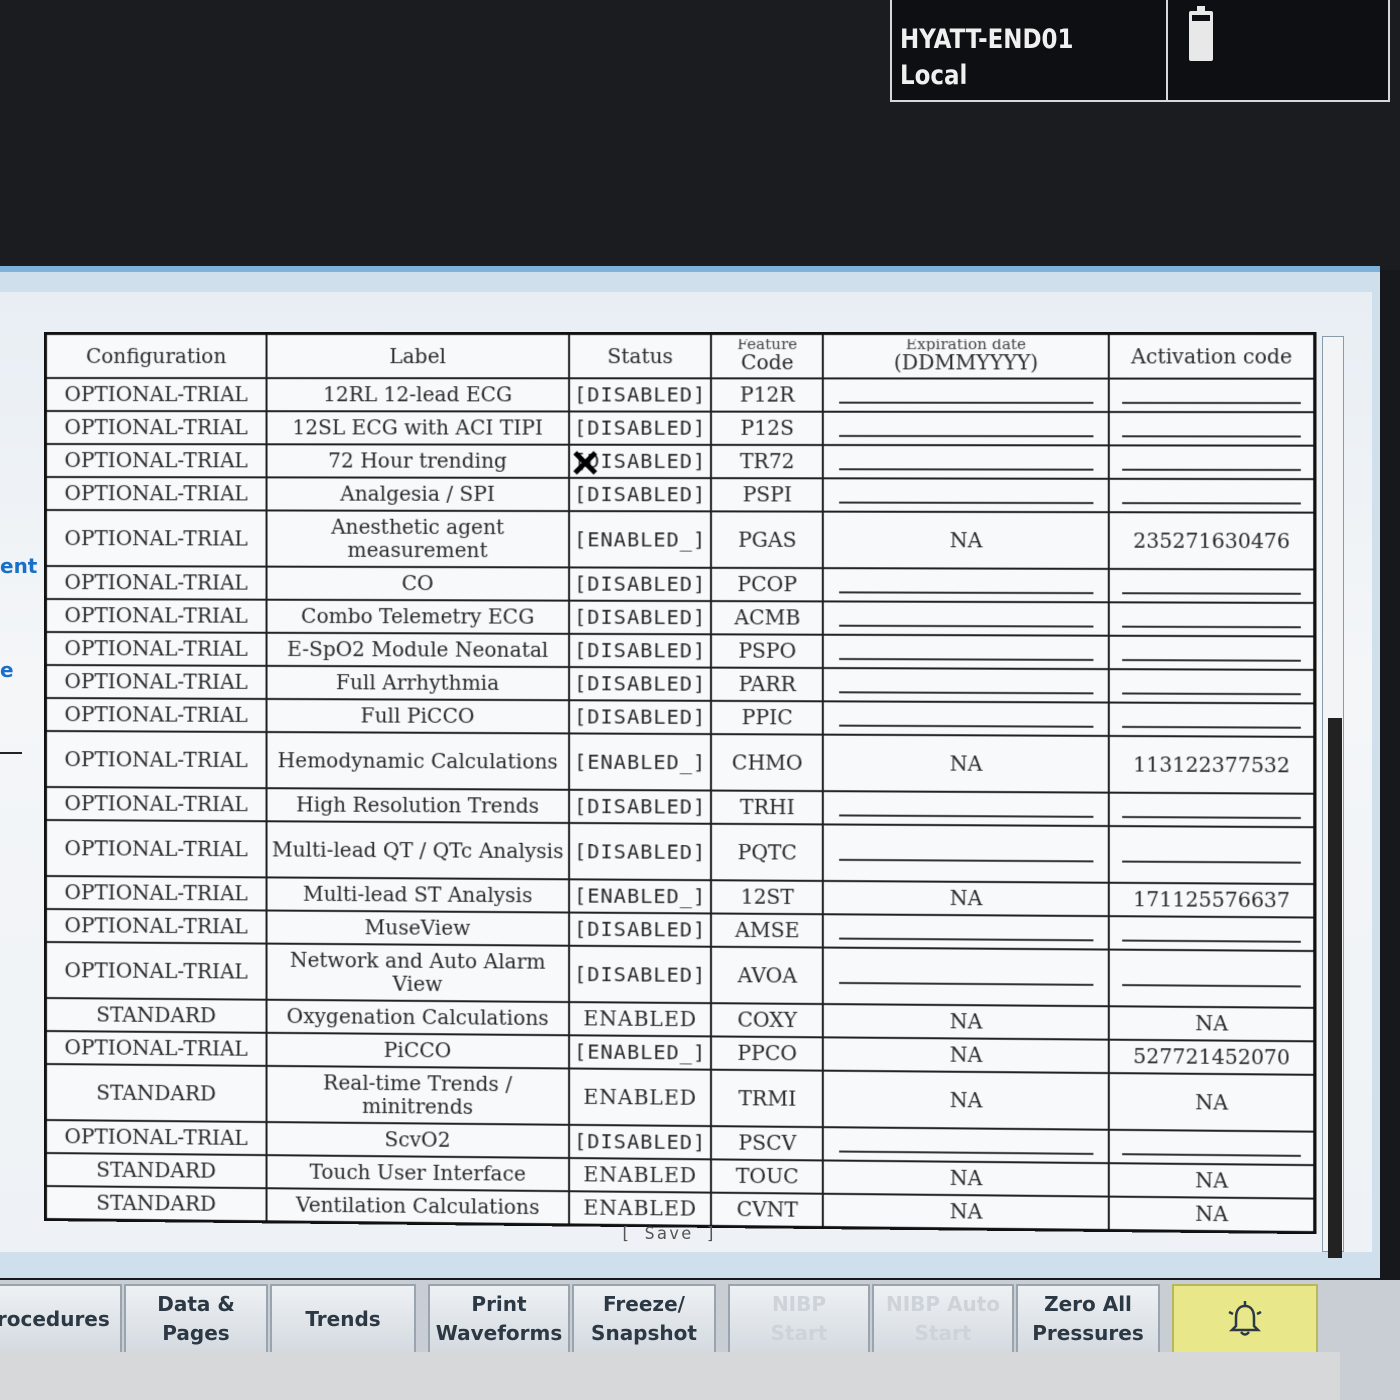 The width and height of the screenshot is (1400, 1400). Describe the element at coordinates (799, 1319) in the screenshot. I see `nibp-start-button: NIBP Start` at that location.